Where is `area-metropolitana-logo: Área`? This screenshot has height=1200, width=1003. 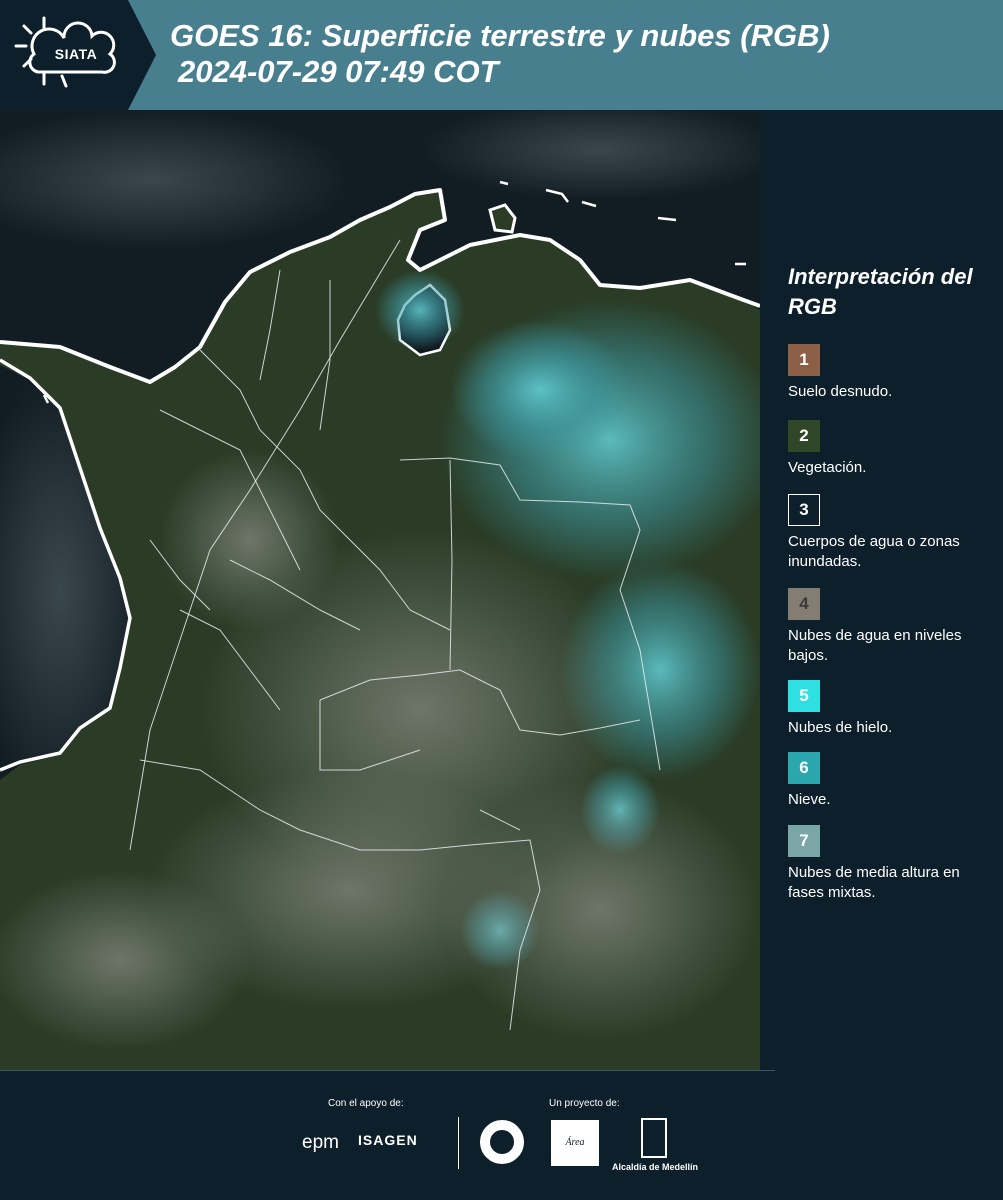 area-metropolitana-logo: Área is located at coordinates (575, 1143).